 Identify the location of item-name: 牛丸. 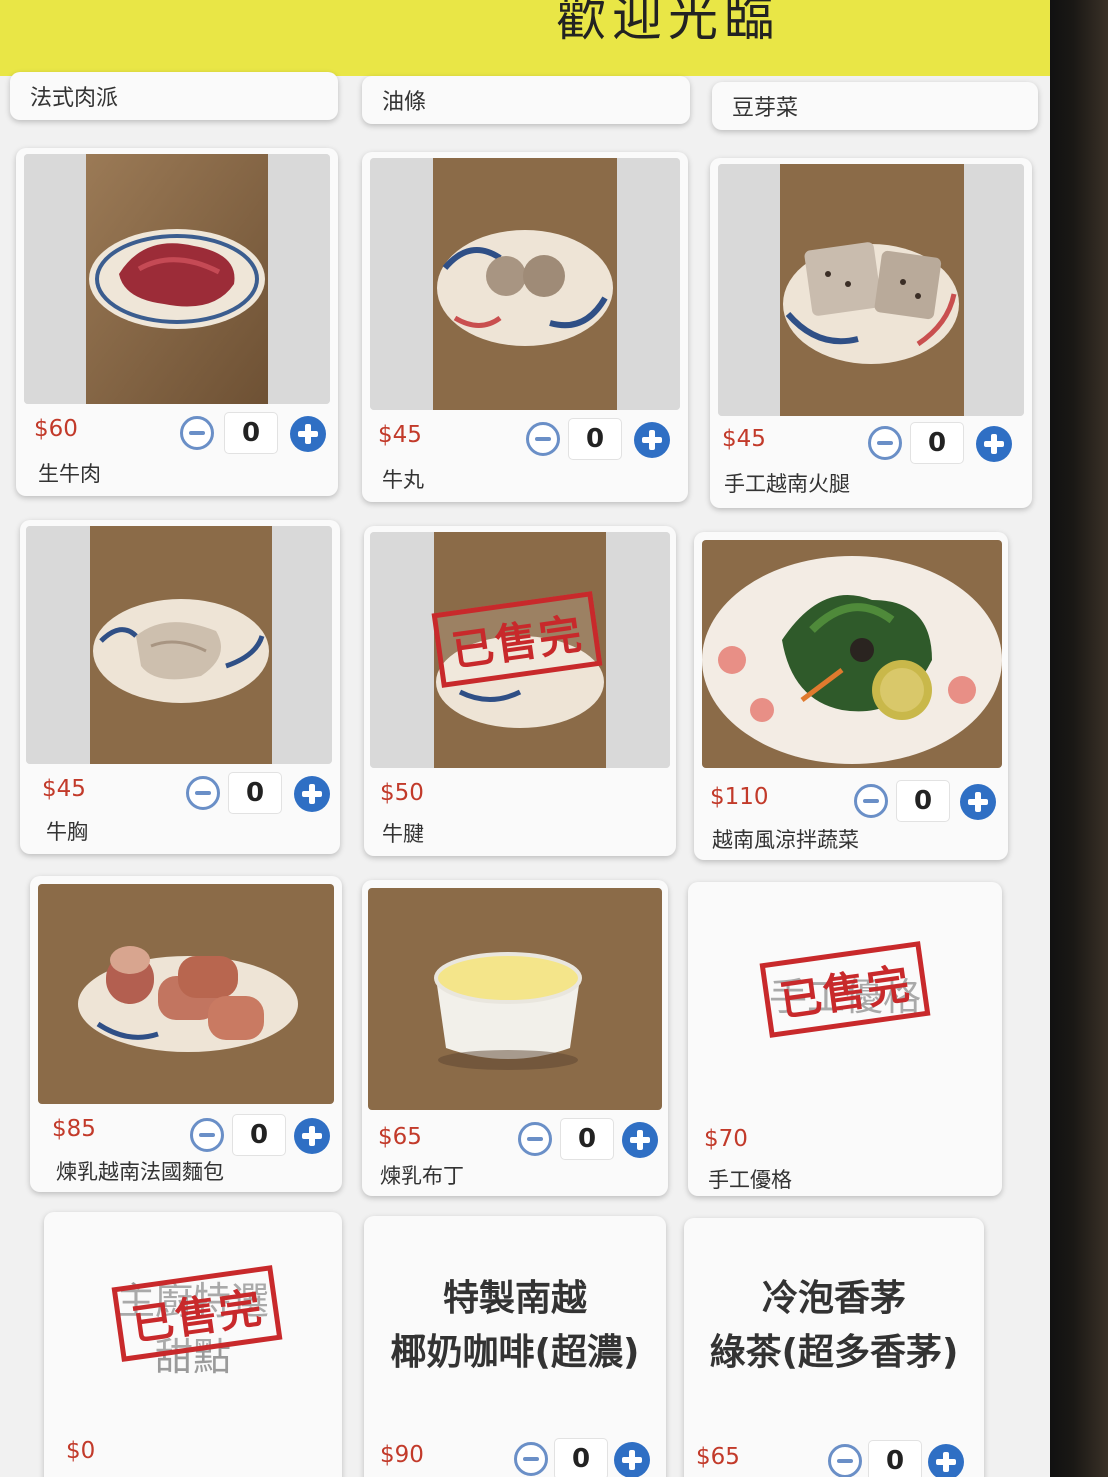
(403, 480).